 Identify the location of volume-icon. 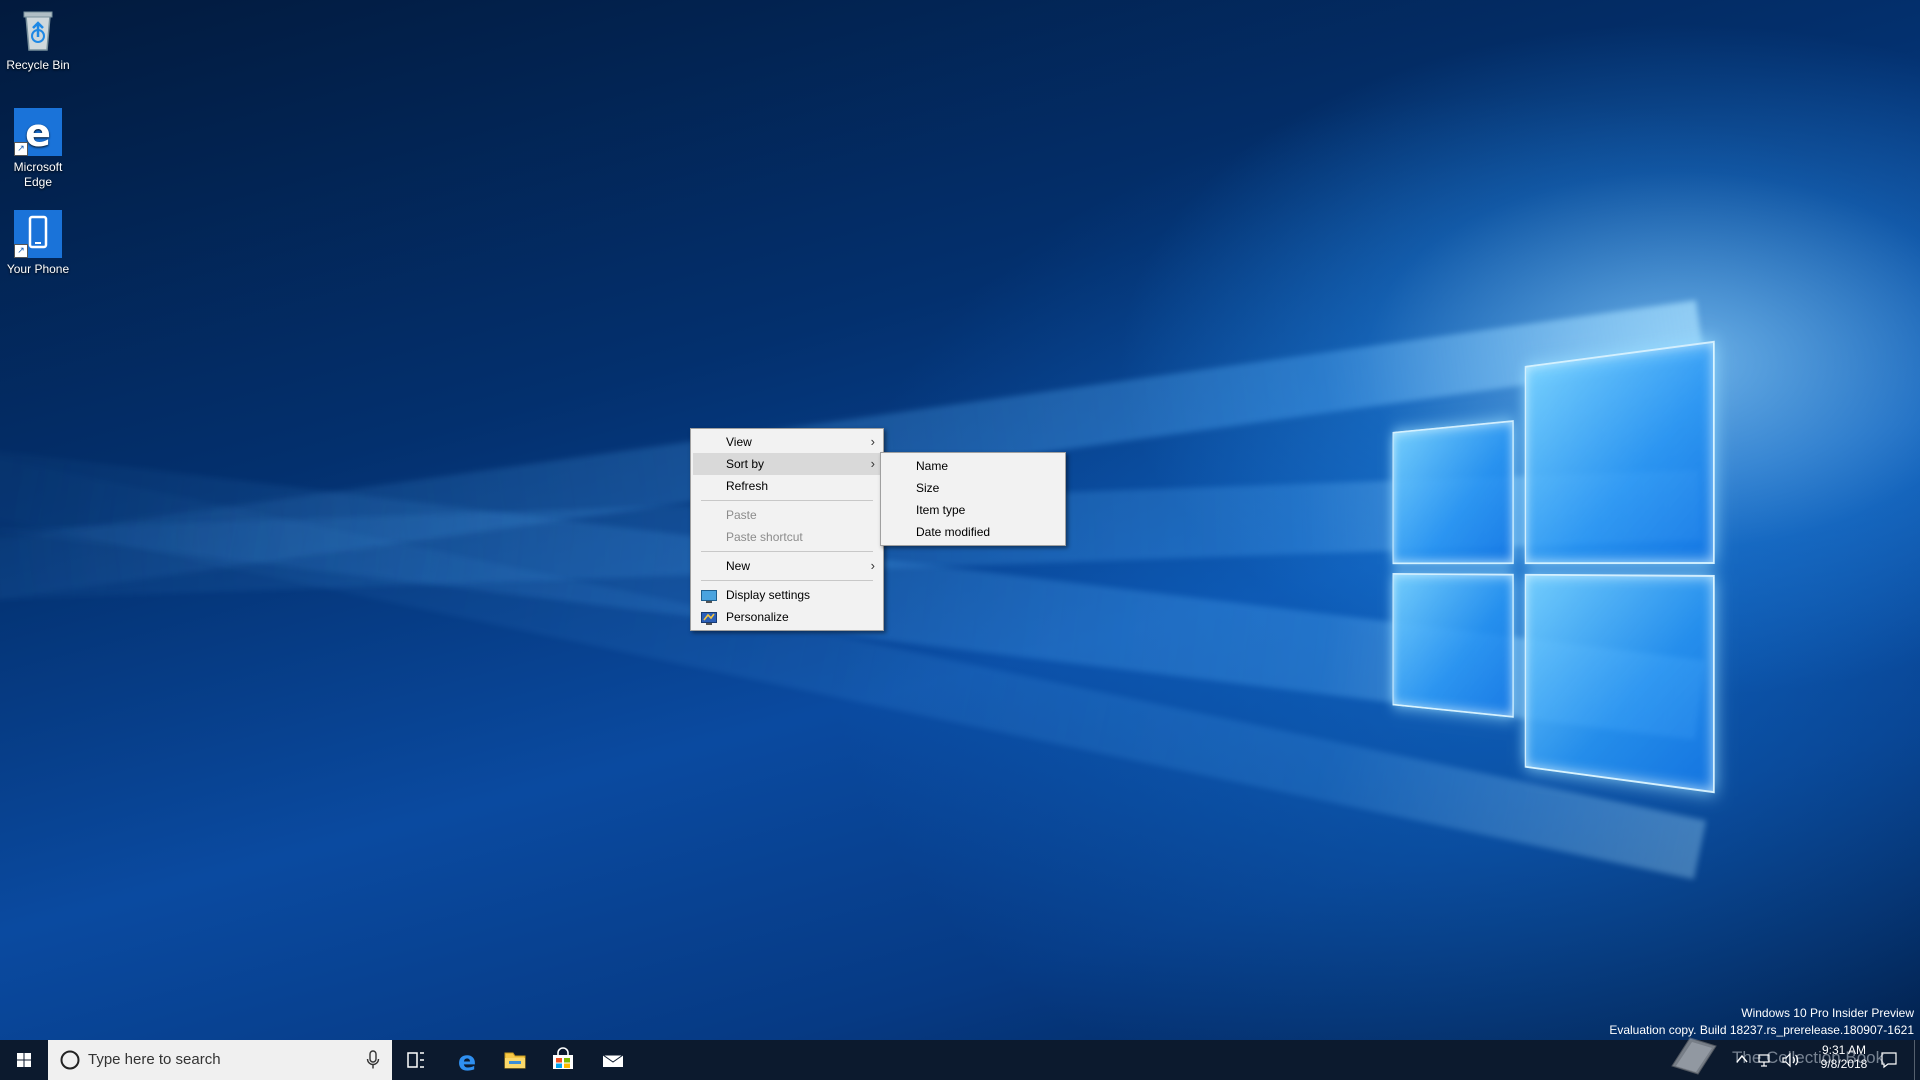
(1791, 1060).